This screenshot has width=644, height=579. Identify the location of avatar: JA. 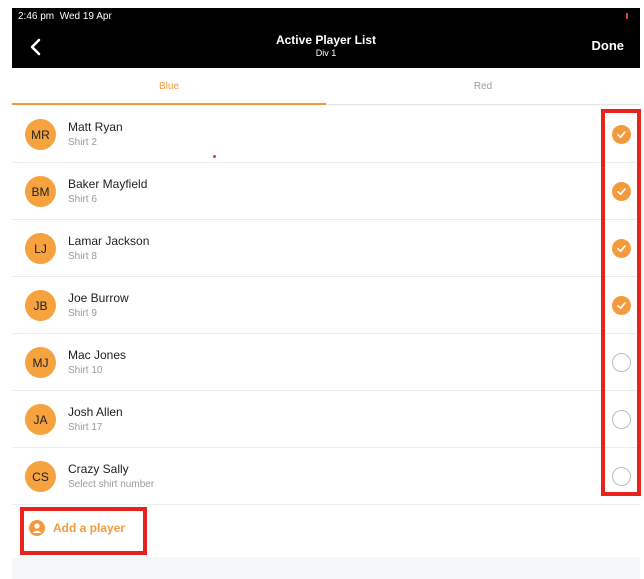
(40, 419).